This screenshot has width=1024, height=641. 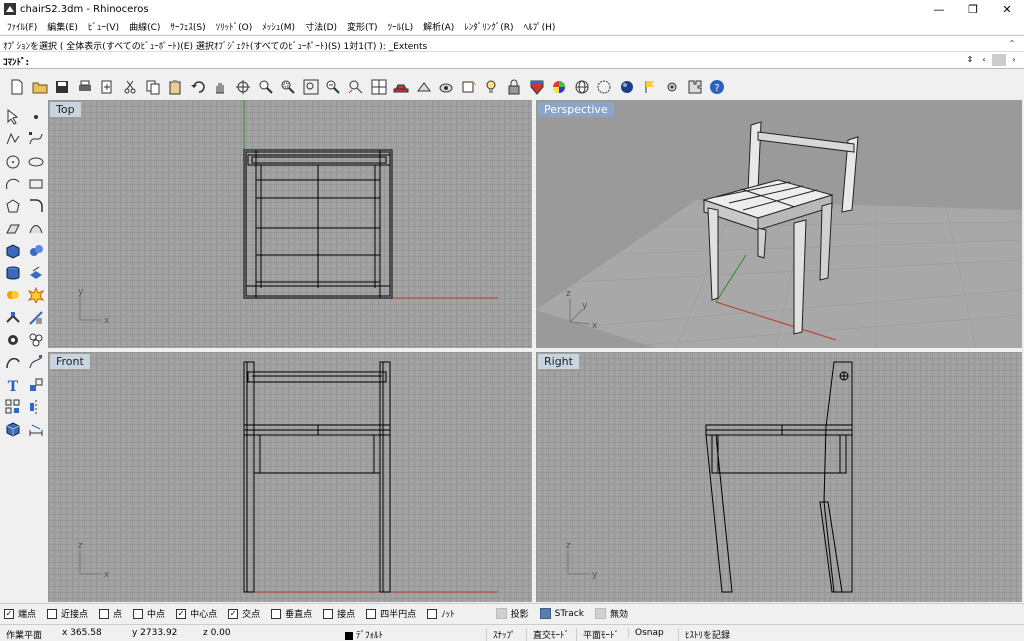 I want to click on curve-icon, so click(x=36, y=139).